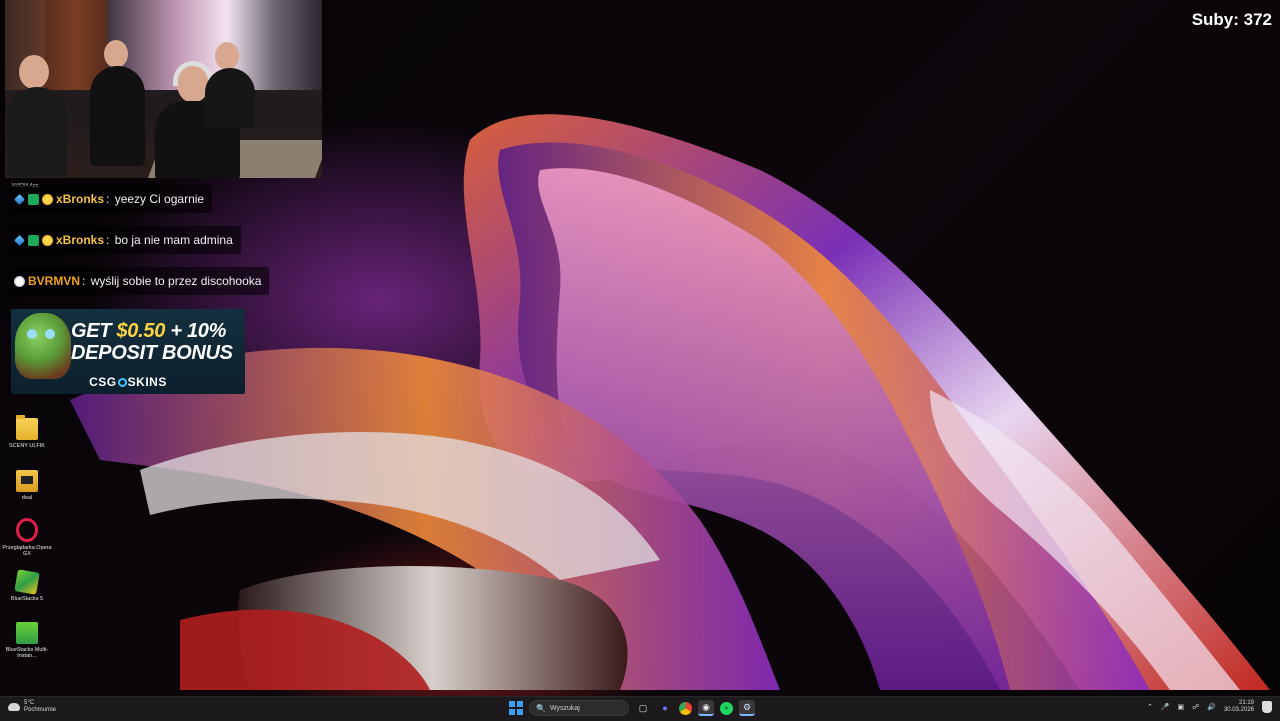  Describe the element at coordinates (665, 708) in the screenshot. I see `discord-icon: ●` at that location.